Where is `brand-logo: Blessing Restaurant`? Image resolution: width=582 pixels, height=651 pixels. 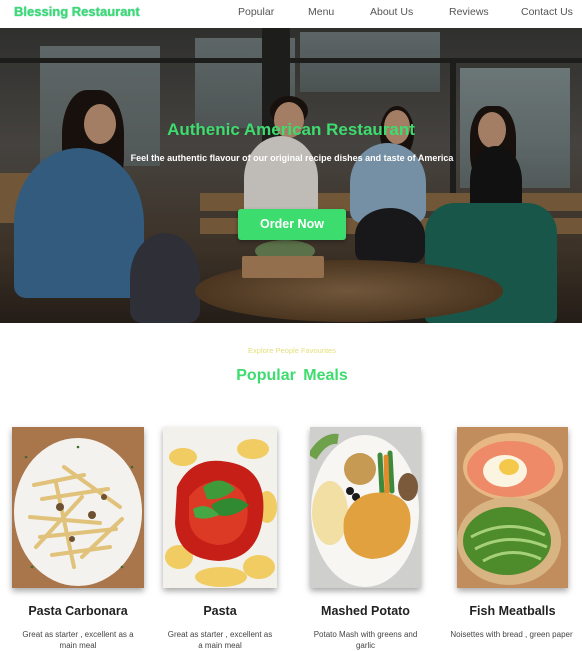
brand-logo: Blessing Restaurant is located at coordinates (77, 11).